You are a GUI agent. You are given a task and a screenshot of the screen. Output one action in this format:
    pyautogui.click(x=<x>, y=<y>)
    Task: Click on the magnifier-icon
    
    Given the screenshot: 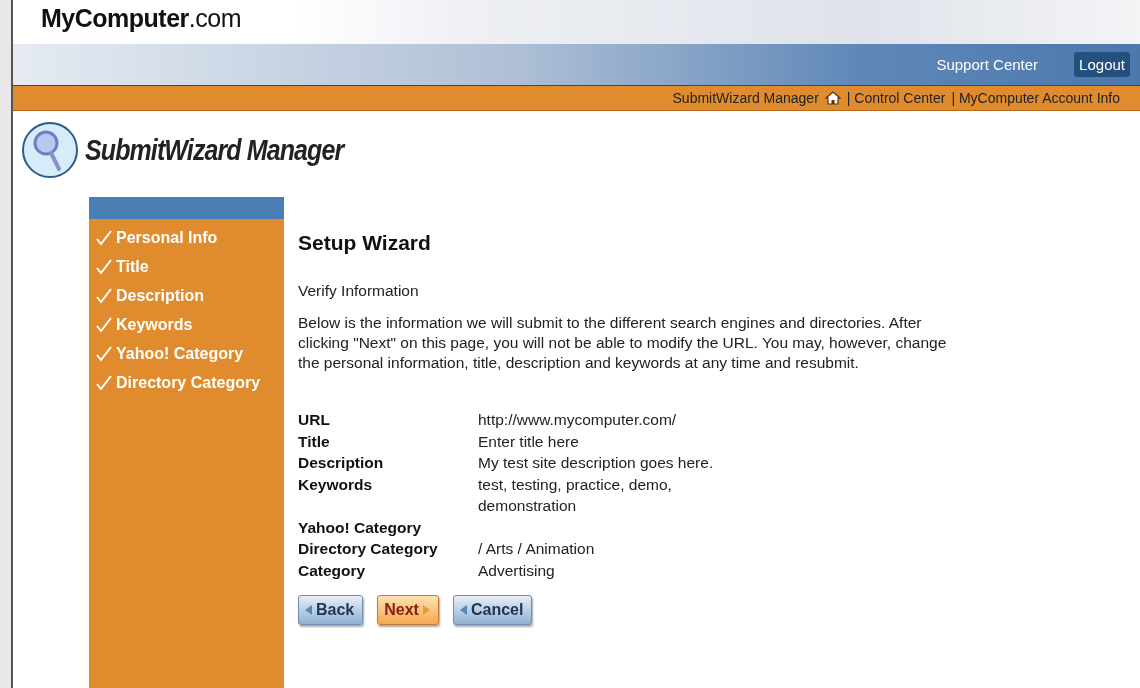 What is the action you would take?
    pyautogui.click(x=50, y=150)
    